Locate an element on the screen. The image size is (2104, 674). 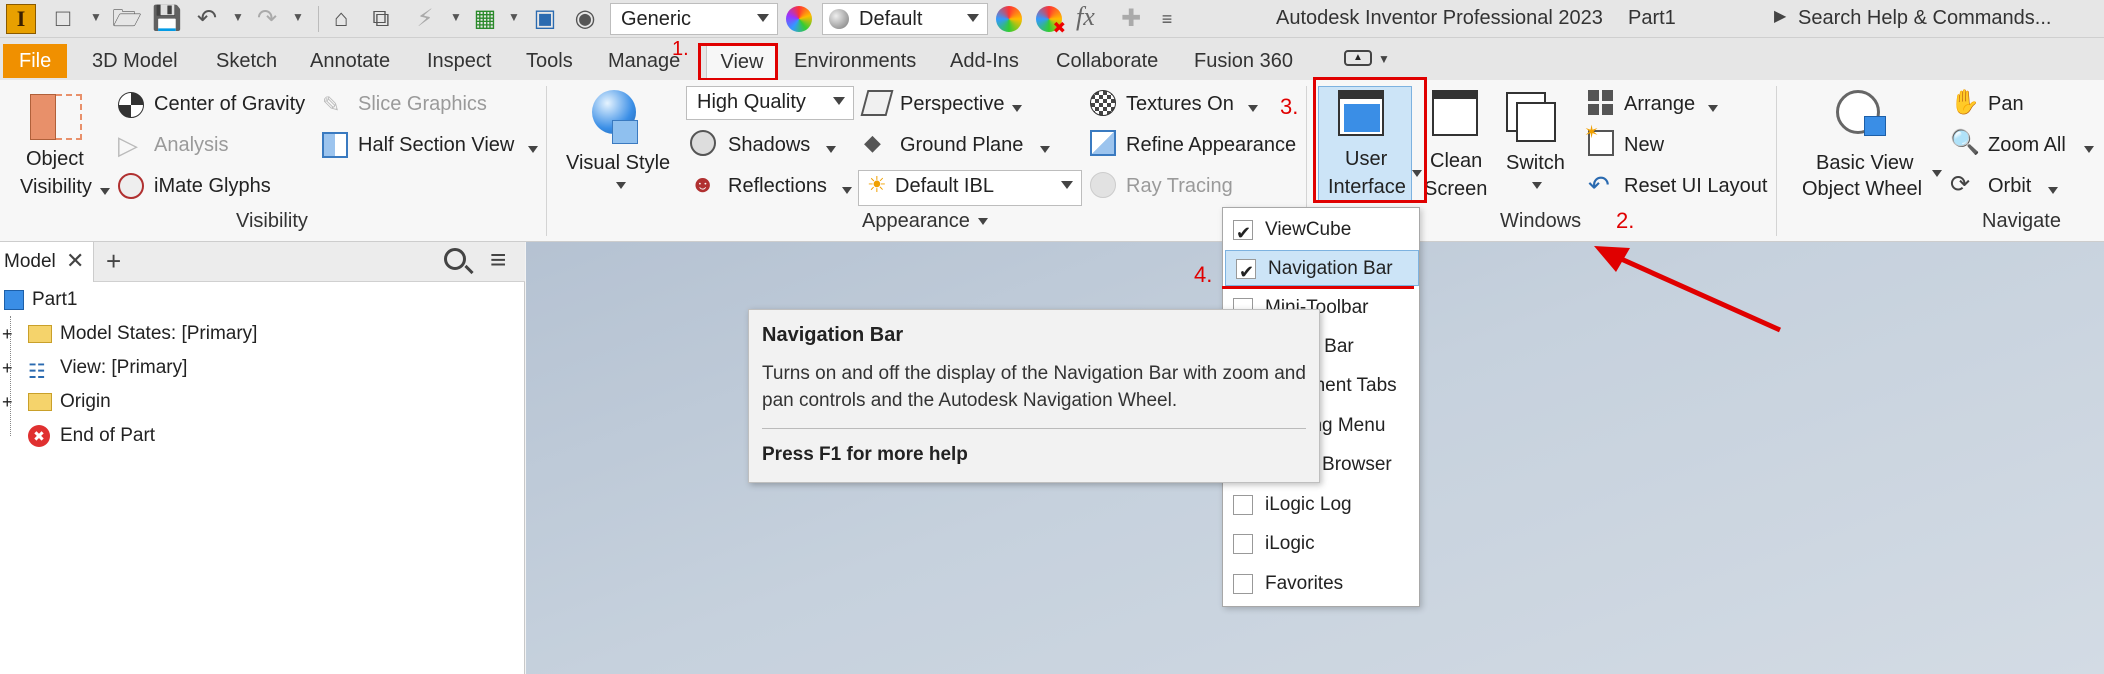
annotation-arrow is located at coordinates (1688, 289).